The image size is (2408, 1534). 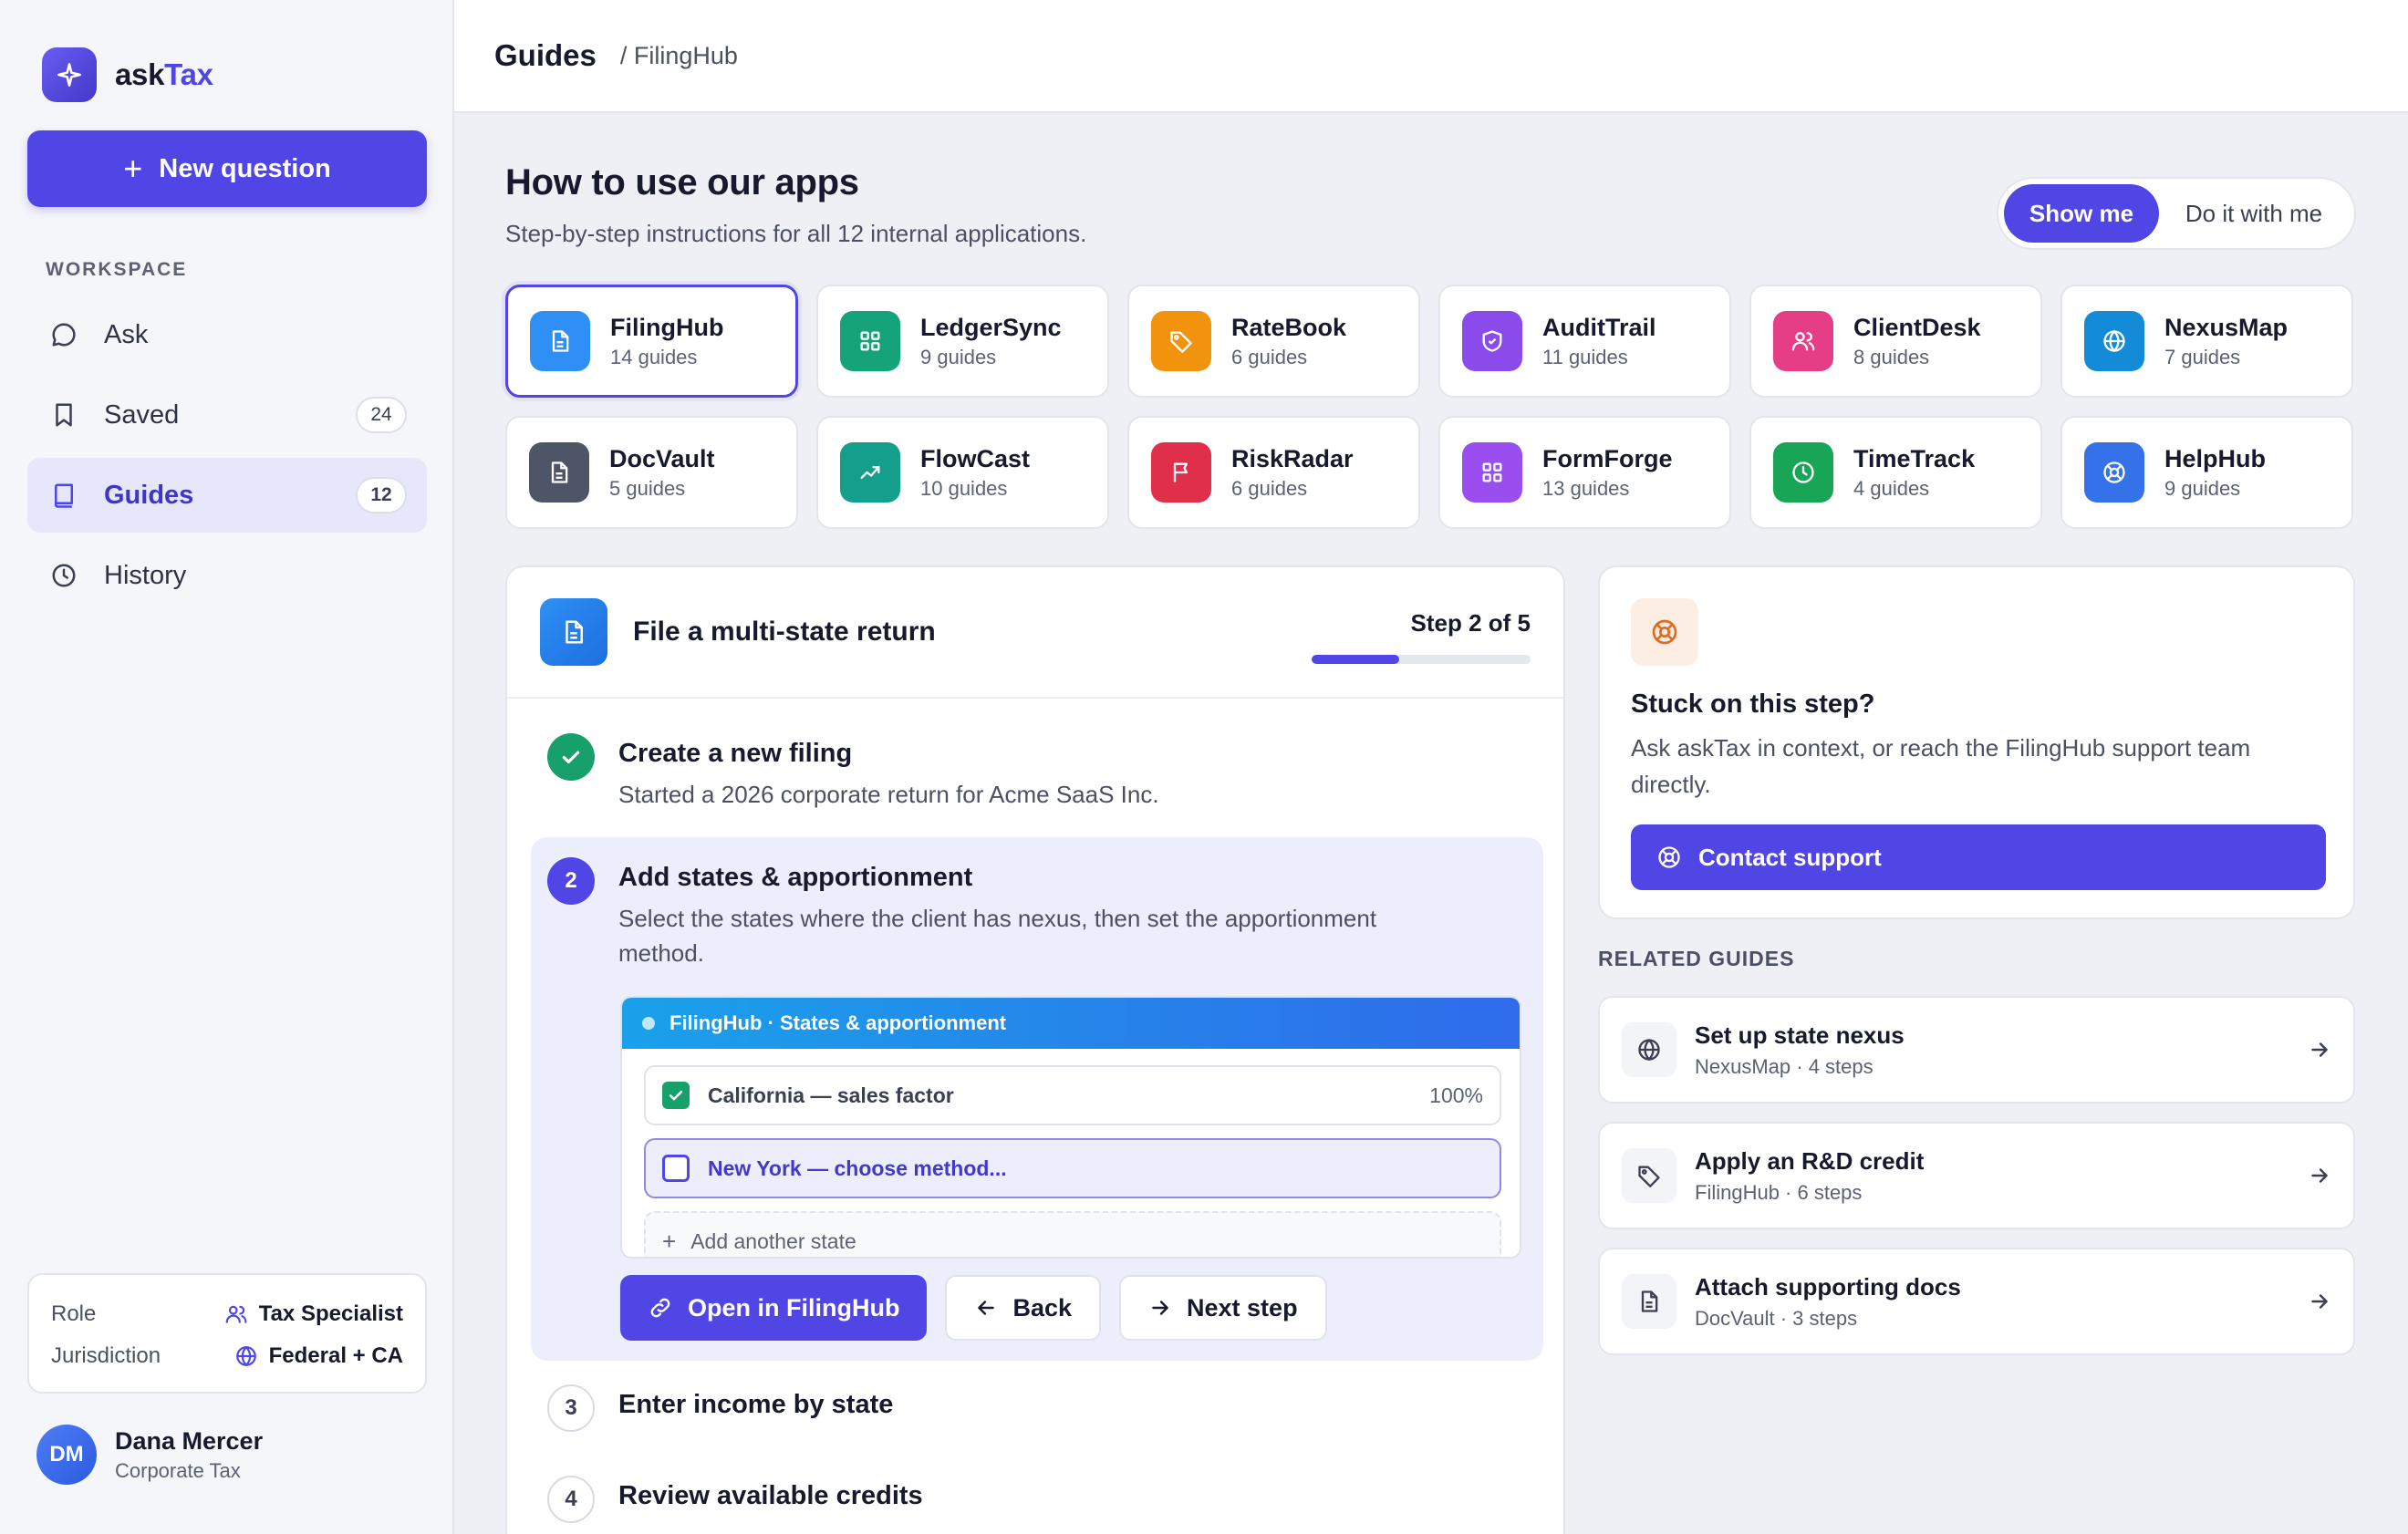 I want to click on app-card-ledgersync: LedgerSync 9 guides, so click(x=963, y=342).